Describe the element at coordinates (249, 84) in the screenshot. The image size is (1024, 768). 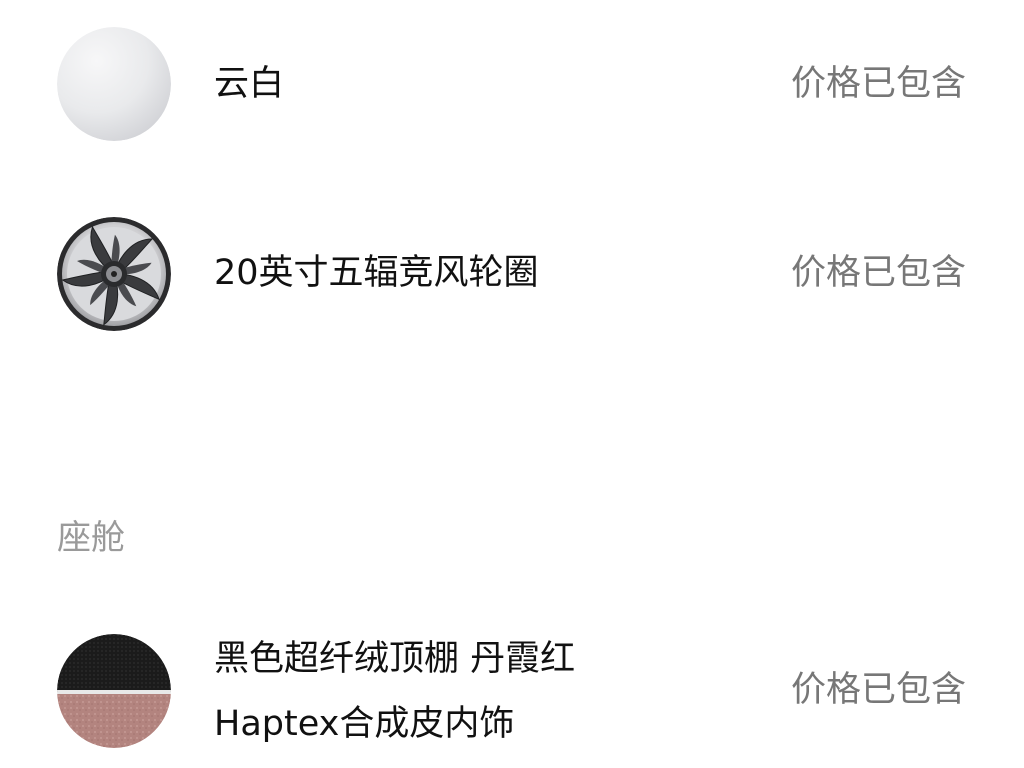
I see `exterior-color-name: 云白` at that location.